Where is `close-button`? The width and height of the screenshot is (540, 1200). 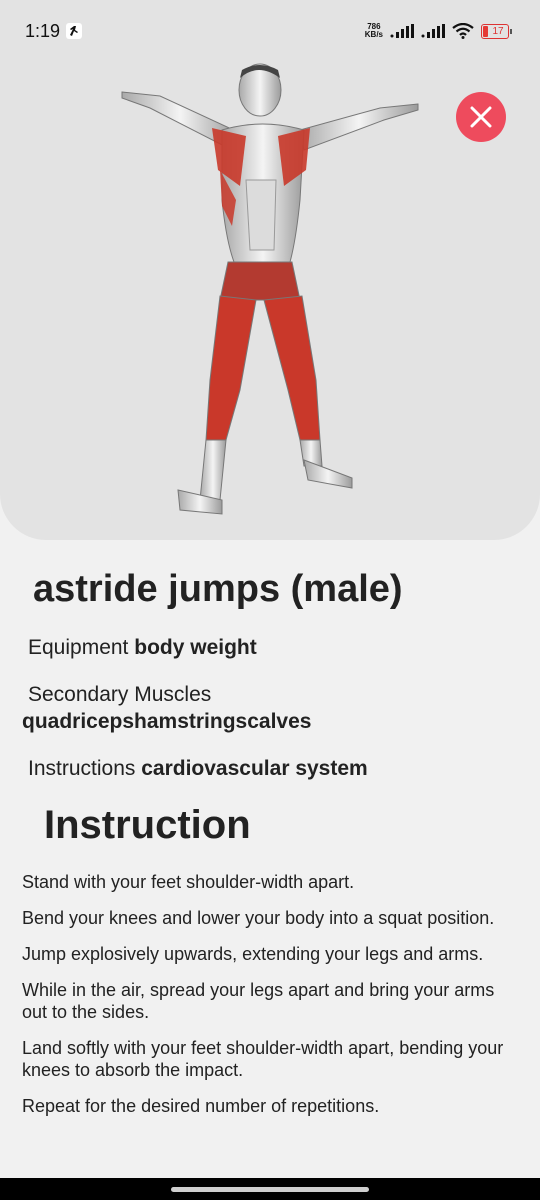
close-button is located at coordinates (481, 117).